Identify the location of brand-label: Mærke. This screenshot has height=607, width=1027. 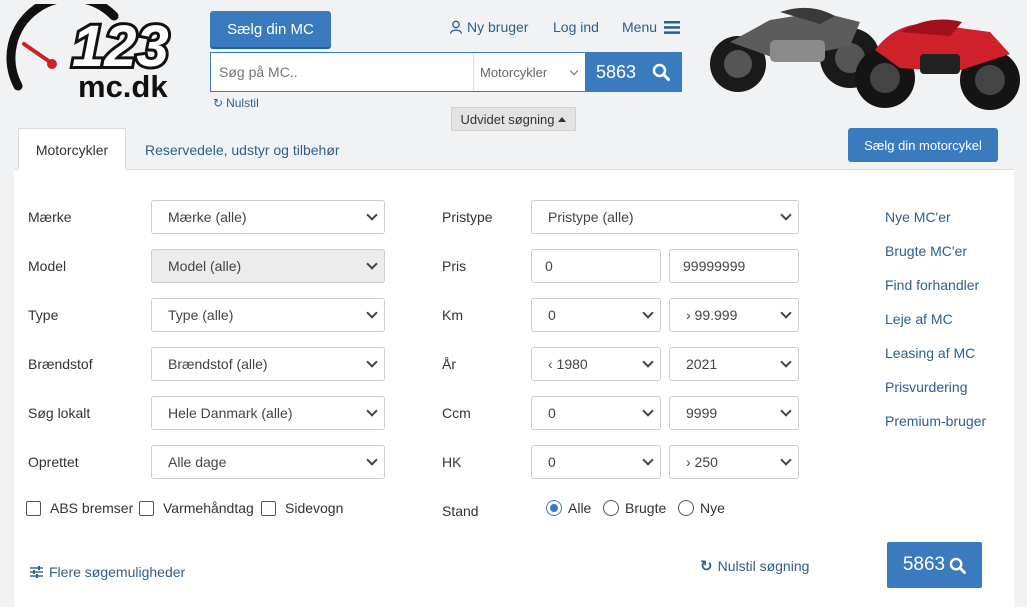
(50, 217).